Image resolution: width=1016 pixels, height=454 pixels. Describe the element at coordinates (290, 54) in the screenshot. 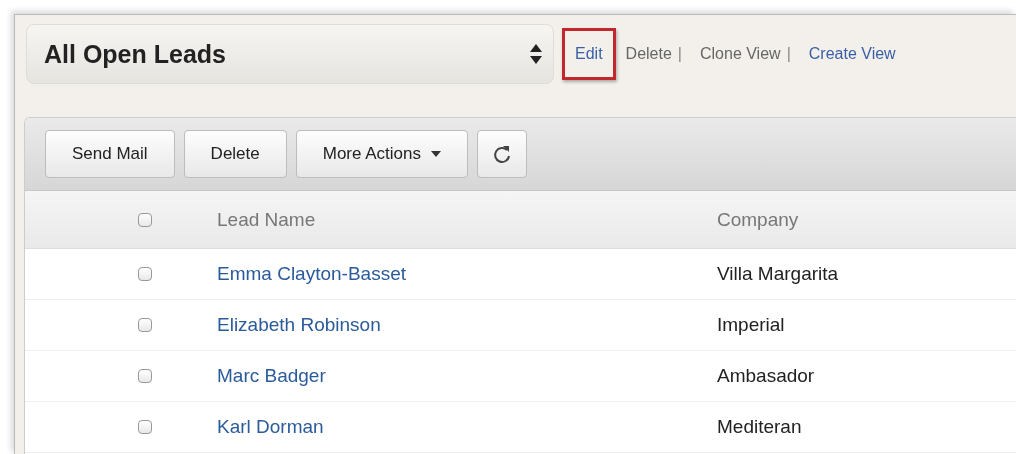

I see `view-select: All Open Leads` at that location.